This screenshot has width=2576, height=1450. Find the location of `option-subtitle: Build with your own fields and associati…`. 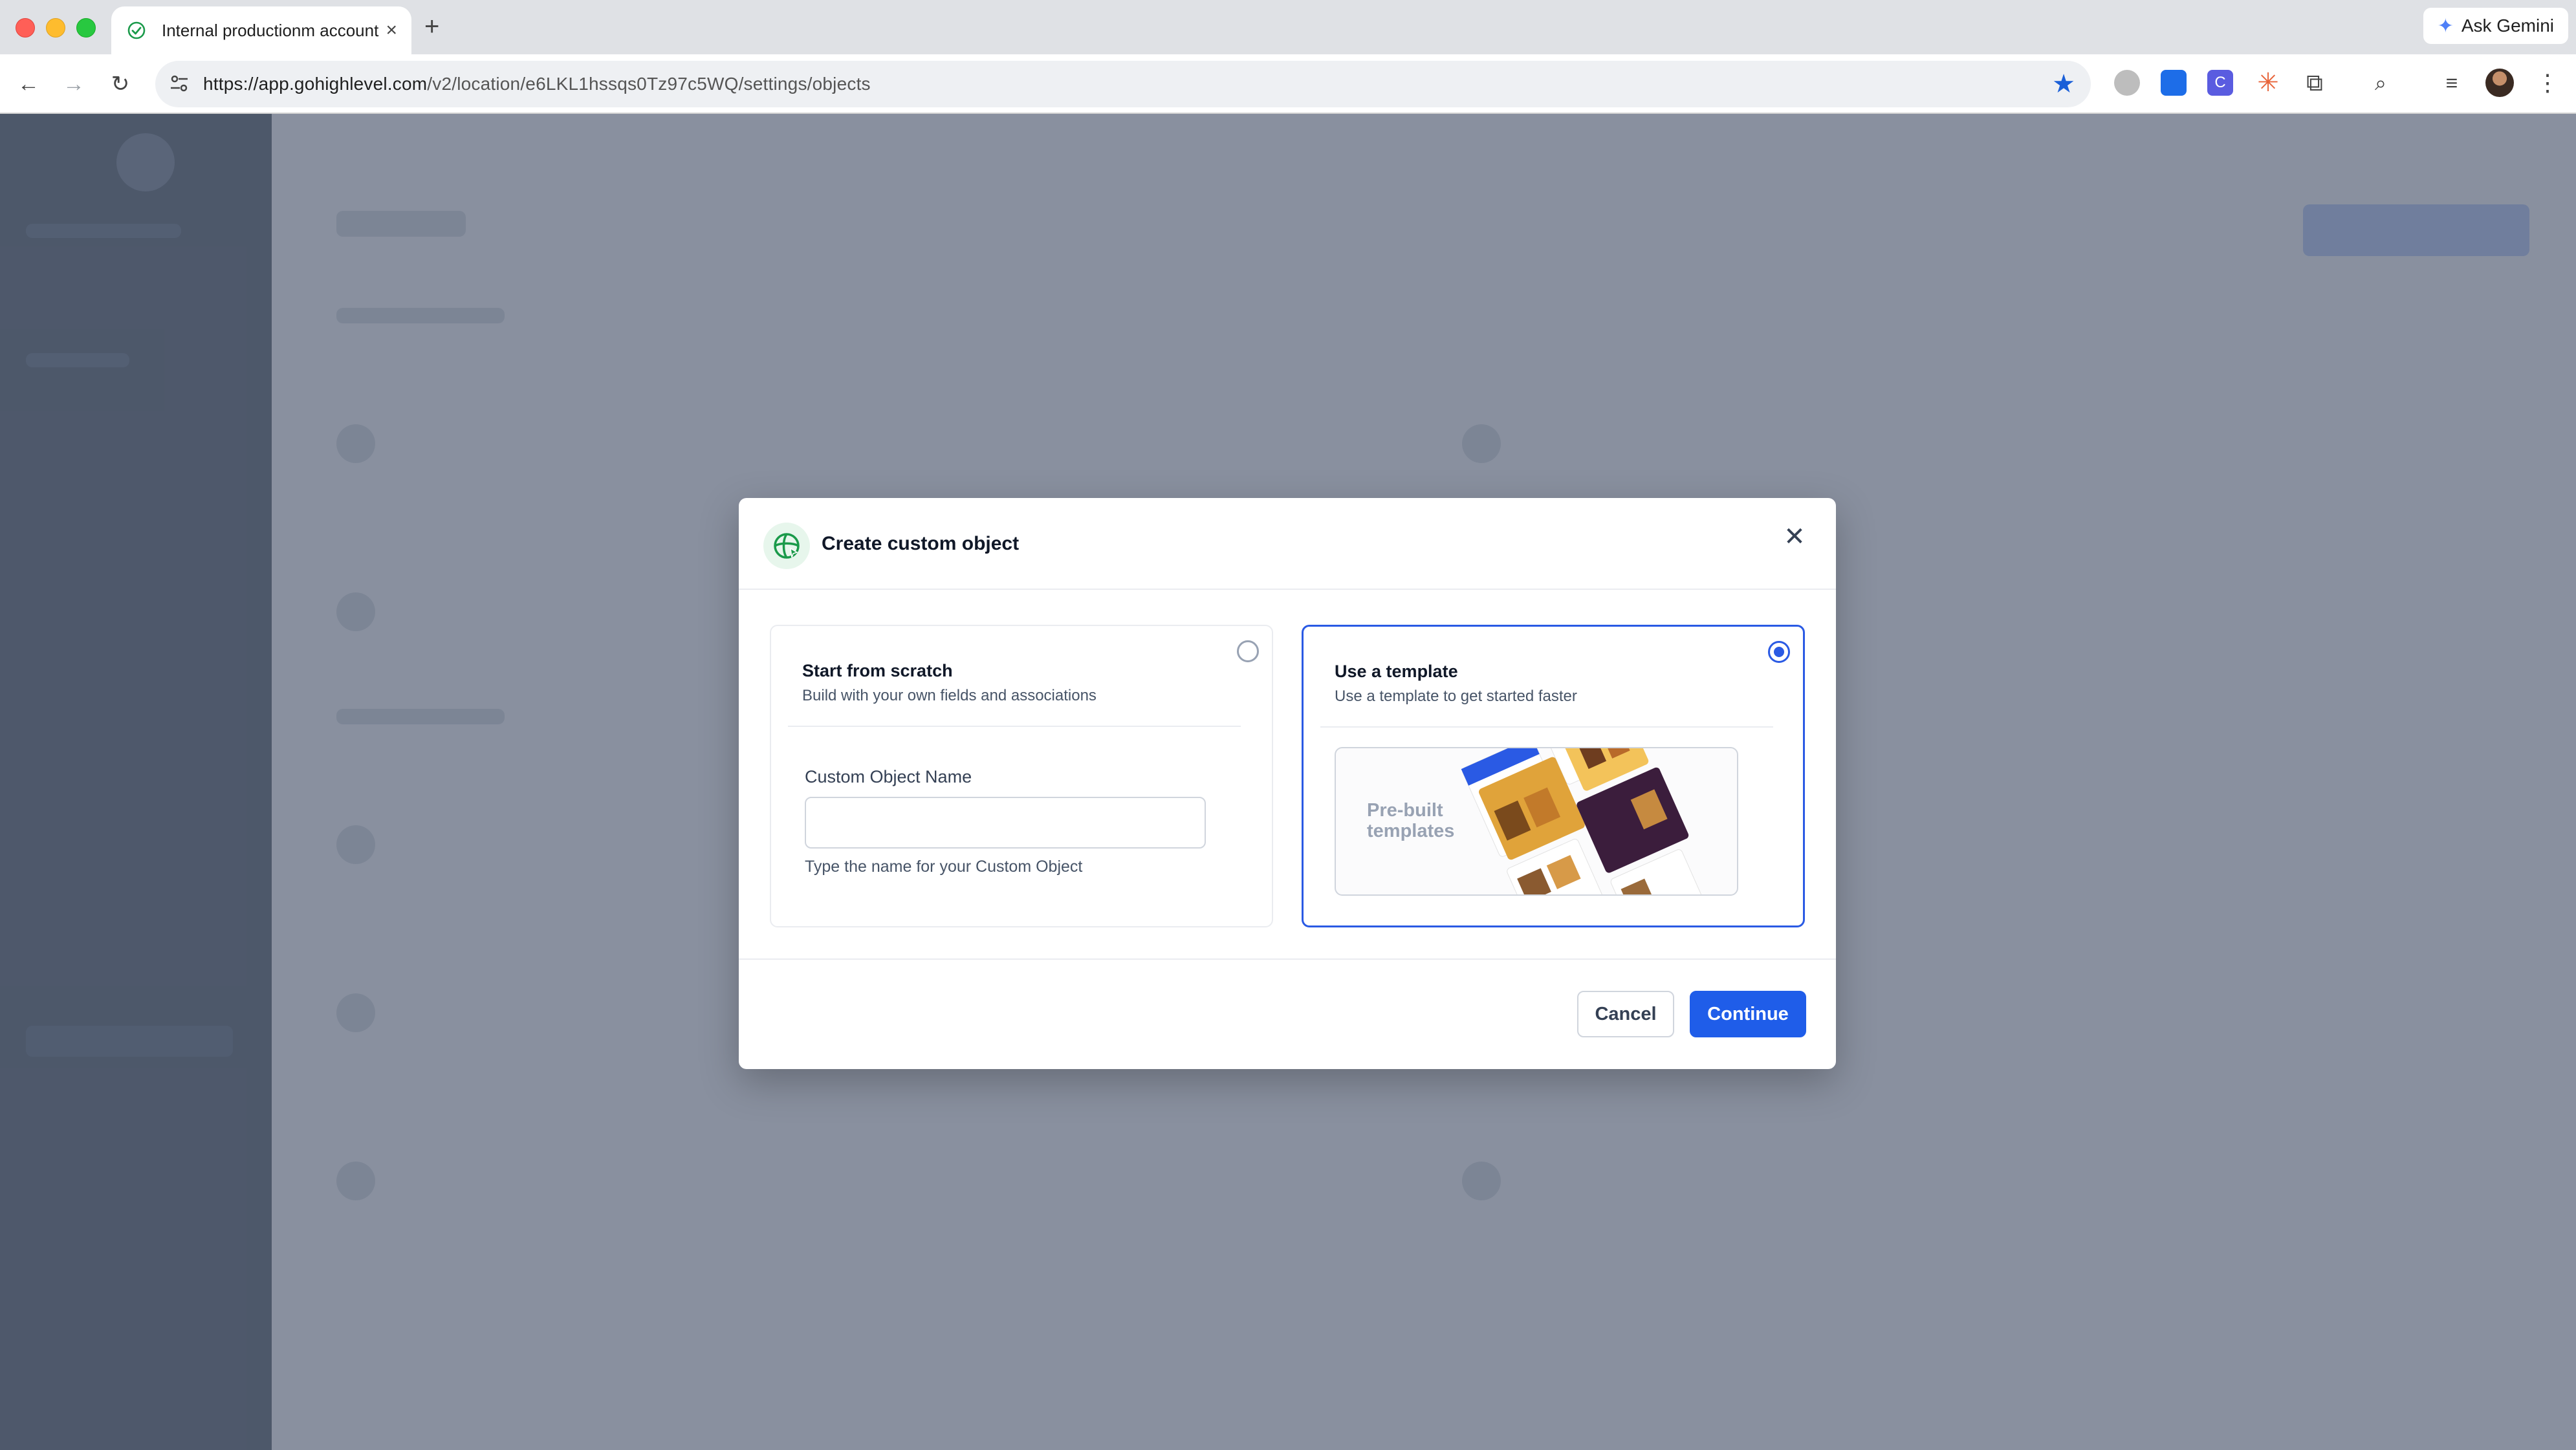

option-subtitle: Build with your own fields and associati… is located at coordinates (950, 695).